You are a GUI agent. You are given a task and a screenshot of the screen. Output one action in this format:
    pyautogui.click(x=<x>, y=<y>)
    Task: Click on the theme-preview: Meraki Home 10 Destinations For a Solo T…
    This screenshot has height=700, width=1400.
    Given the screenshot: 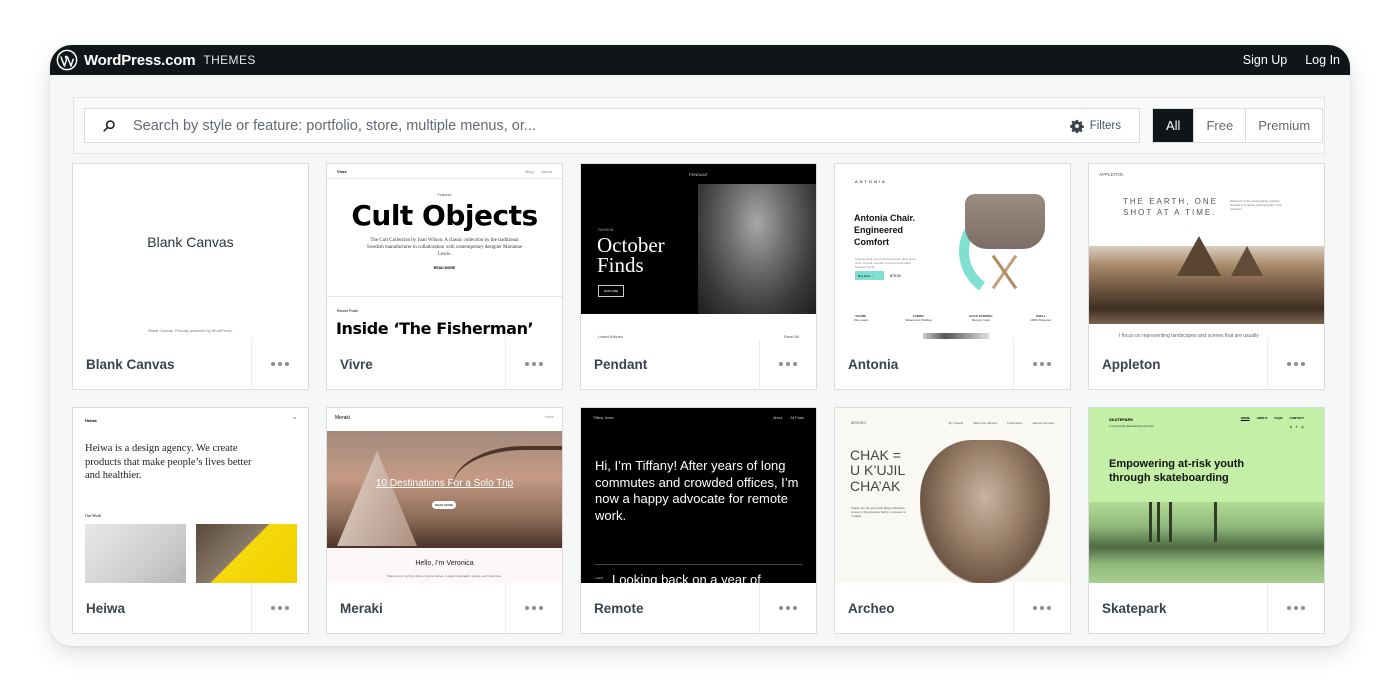 What is the action you would take?
    pyautogui.click(x=444, y=496)
    